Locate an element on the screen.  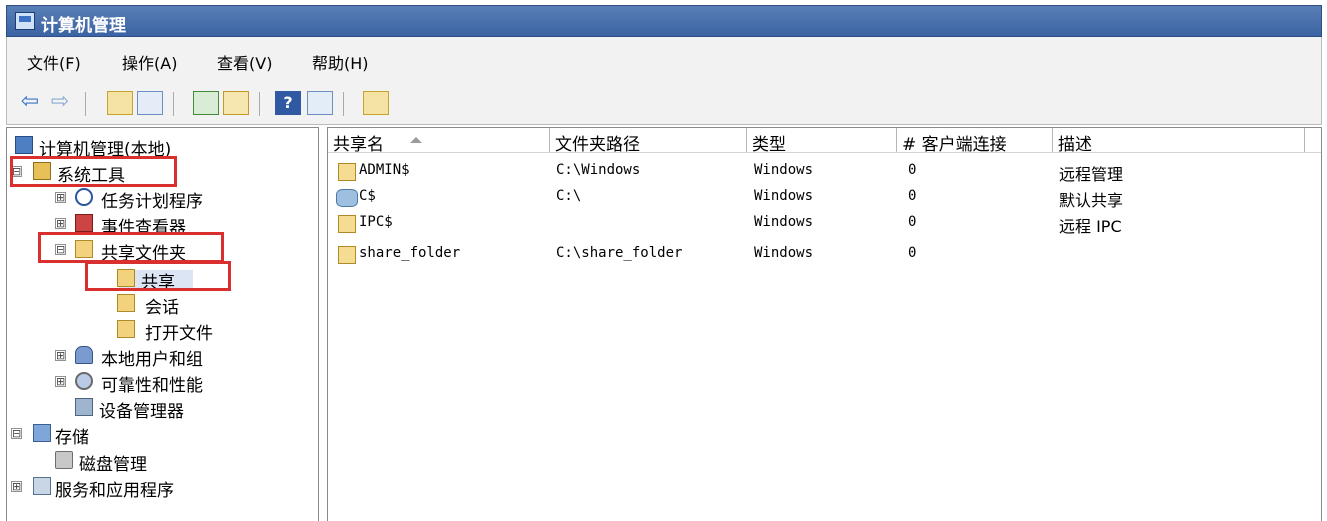
users-icon is located at coordinates (84, 355).